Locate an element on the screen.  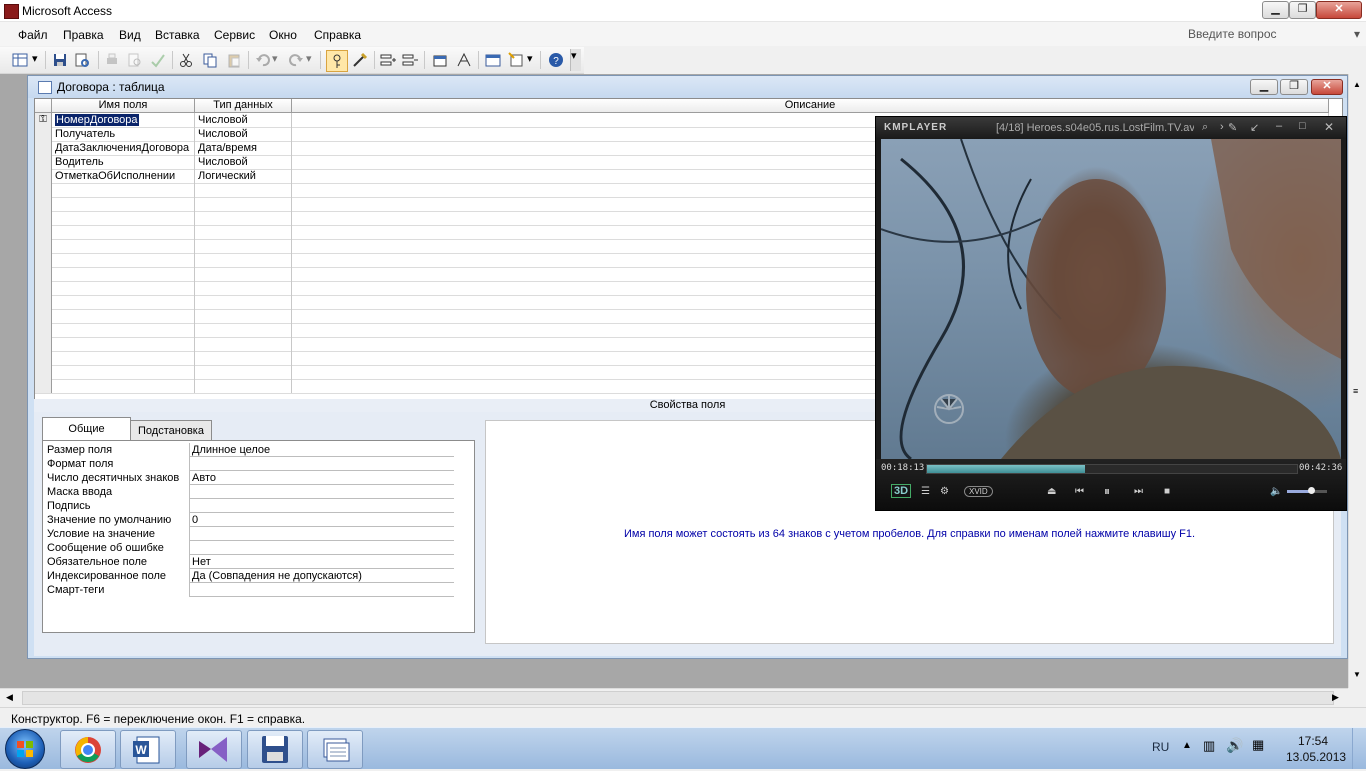
taskbar-chrome is located at coordinates (88, 749).